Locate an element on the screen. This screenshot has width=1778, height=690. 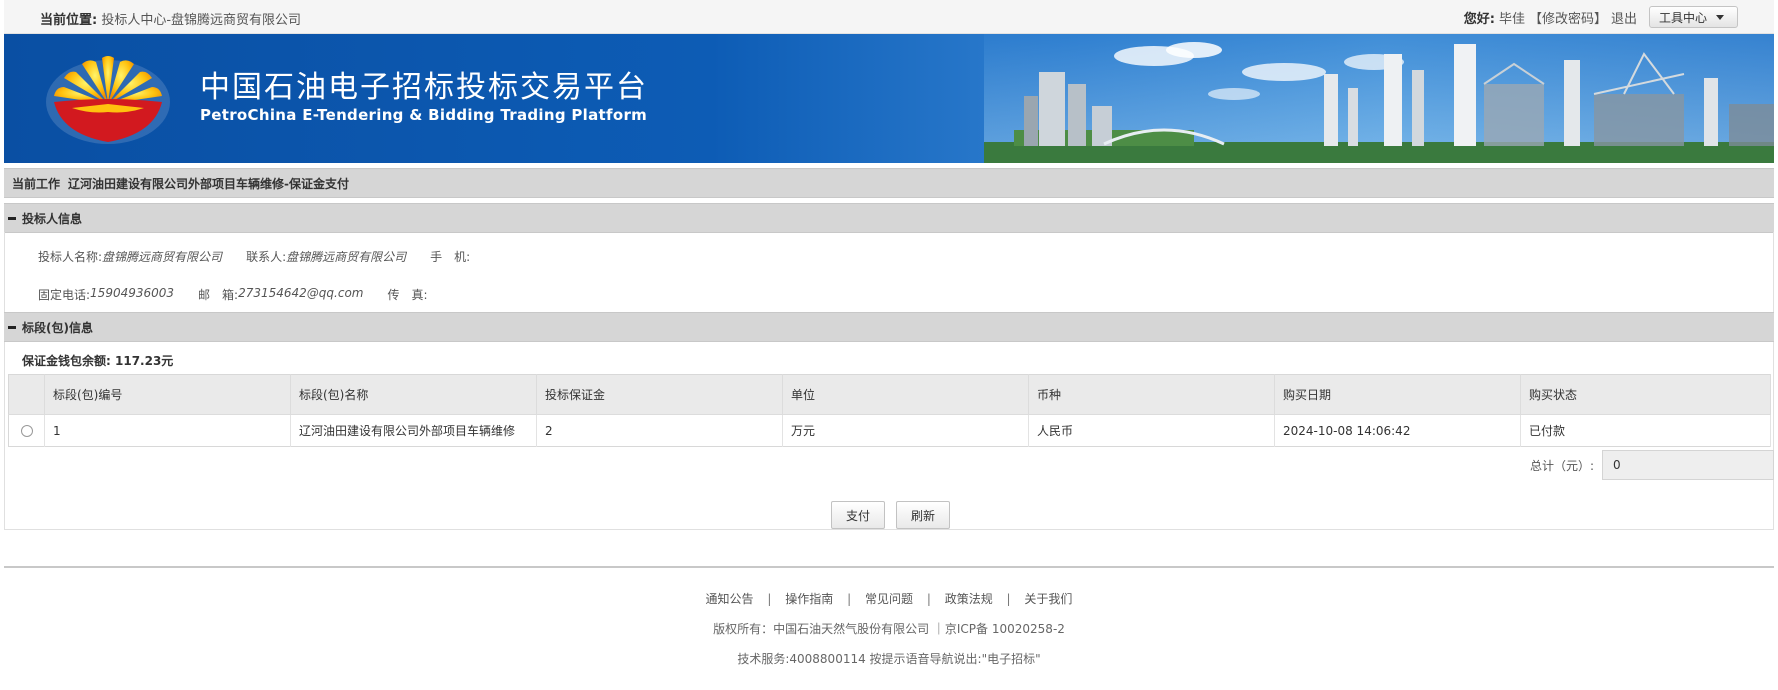
section-info-header: 标段(包)信息 is located at coordinates (889, 327).